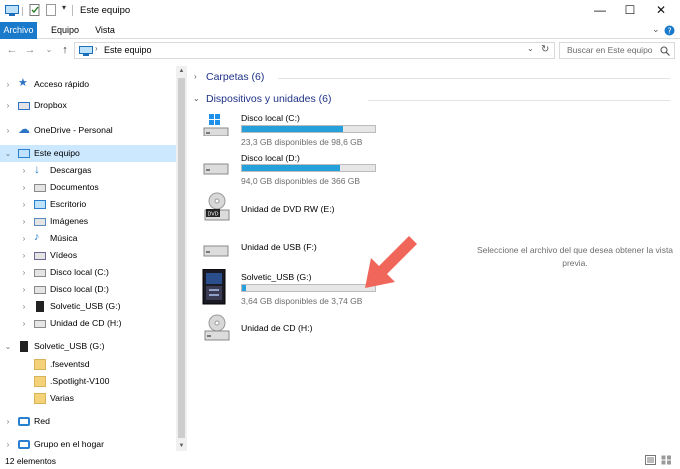  Describe the element at coordinates (291, 209) in the screenshot. I see `device-dvd-e: DVD Unidad de DVD RW (E:)` at that location.